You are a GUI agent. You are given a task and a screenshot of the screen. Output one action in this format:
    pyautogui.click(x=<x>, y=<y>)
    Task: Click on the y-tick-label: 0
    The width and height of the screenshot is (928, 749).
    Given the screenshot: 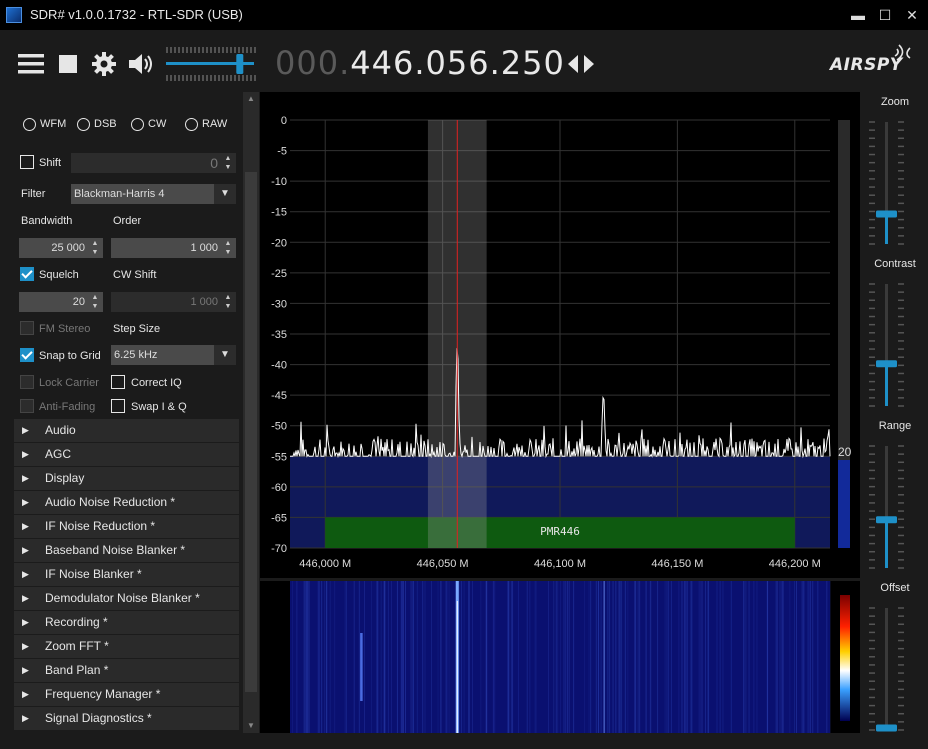 What is the action you would take?
    pyautogui.click(x=284, y=121)
    